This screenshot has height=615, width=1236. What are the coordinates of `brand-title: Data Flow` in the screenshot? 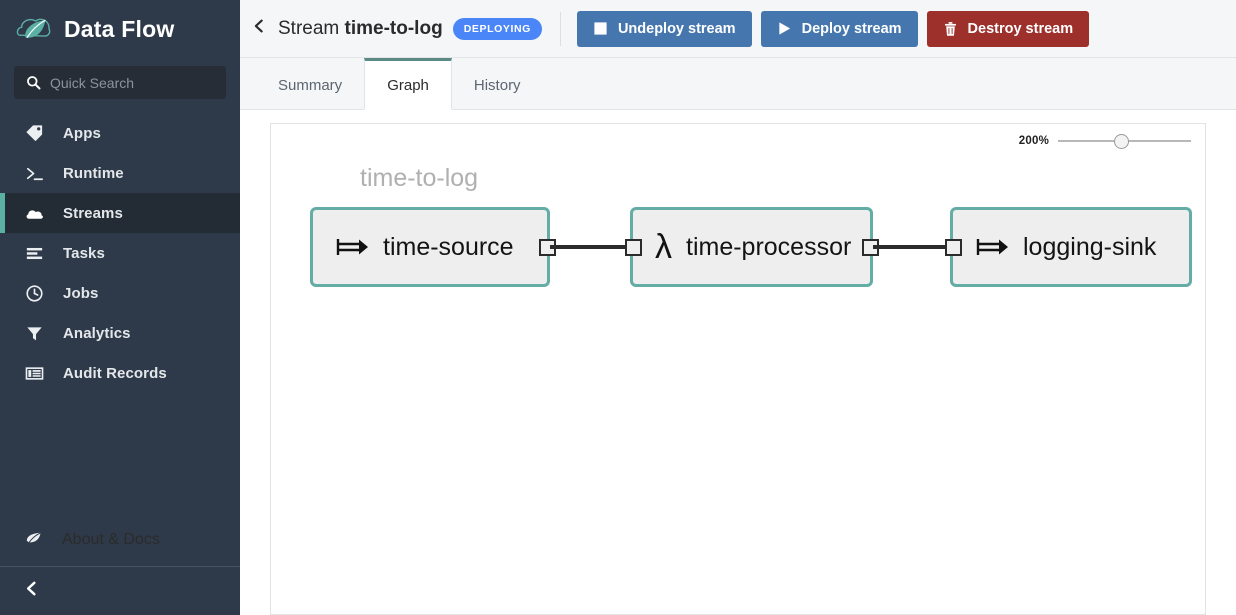 It's located at (119, 28).